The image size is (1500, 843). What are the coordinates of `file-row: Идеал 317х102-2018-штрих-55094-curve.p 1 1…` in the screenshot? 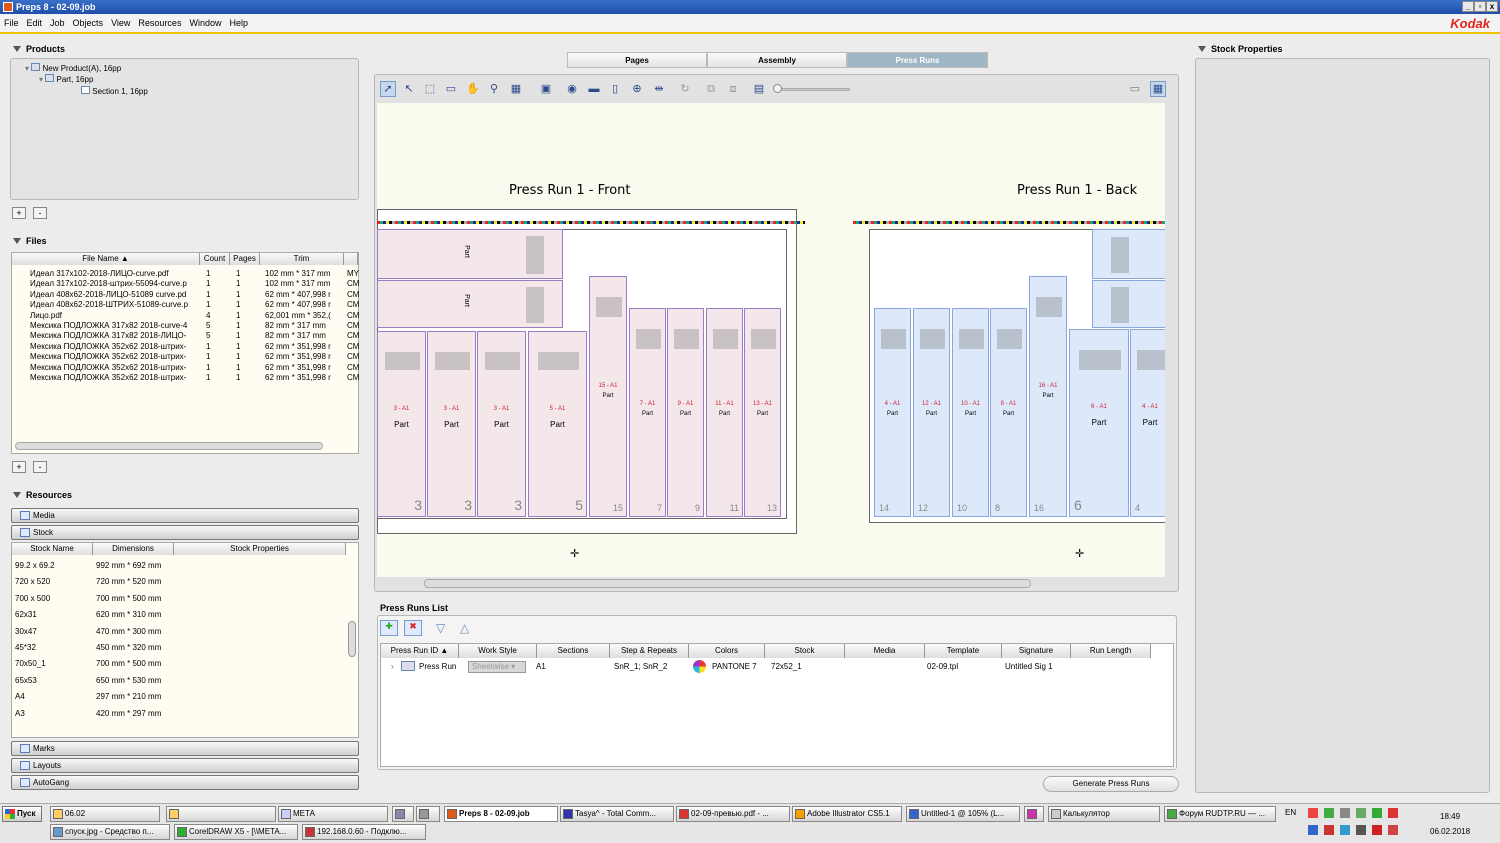 It's located at (185, 284).